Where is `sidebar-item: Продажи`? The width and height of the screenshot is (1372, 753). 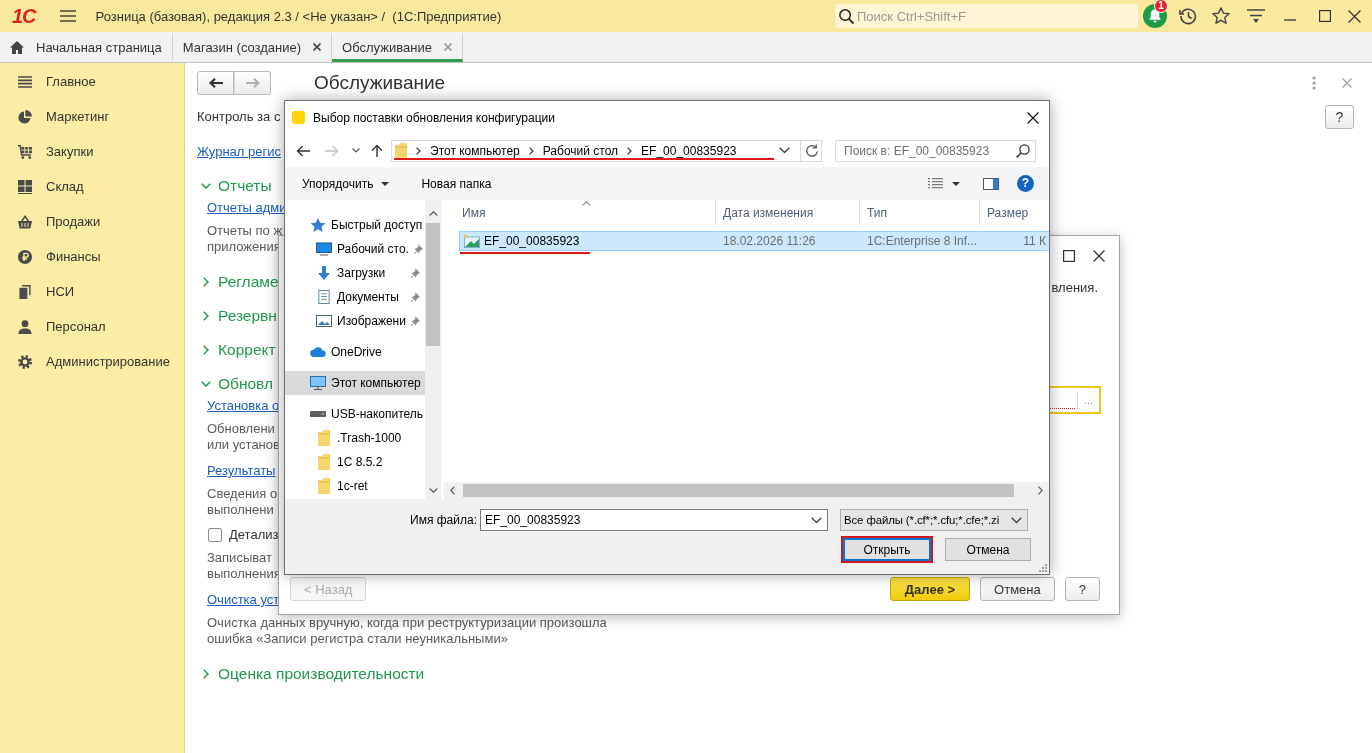
sidebar-item: Продажи is located at coordinates (53, 221).